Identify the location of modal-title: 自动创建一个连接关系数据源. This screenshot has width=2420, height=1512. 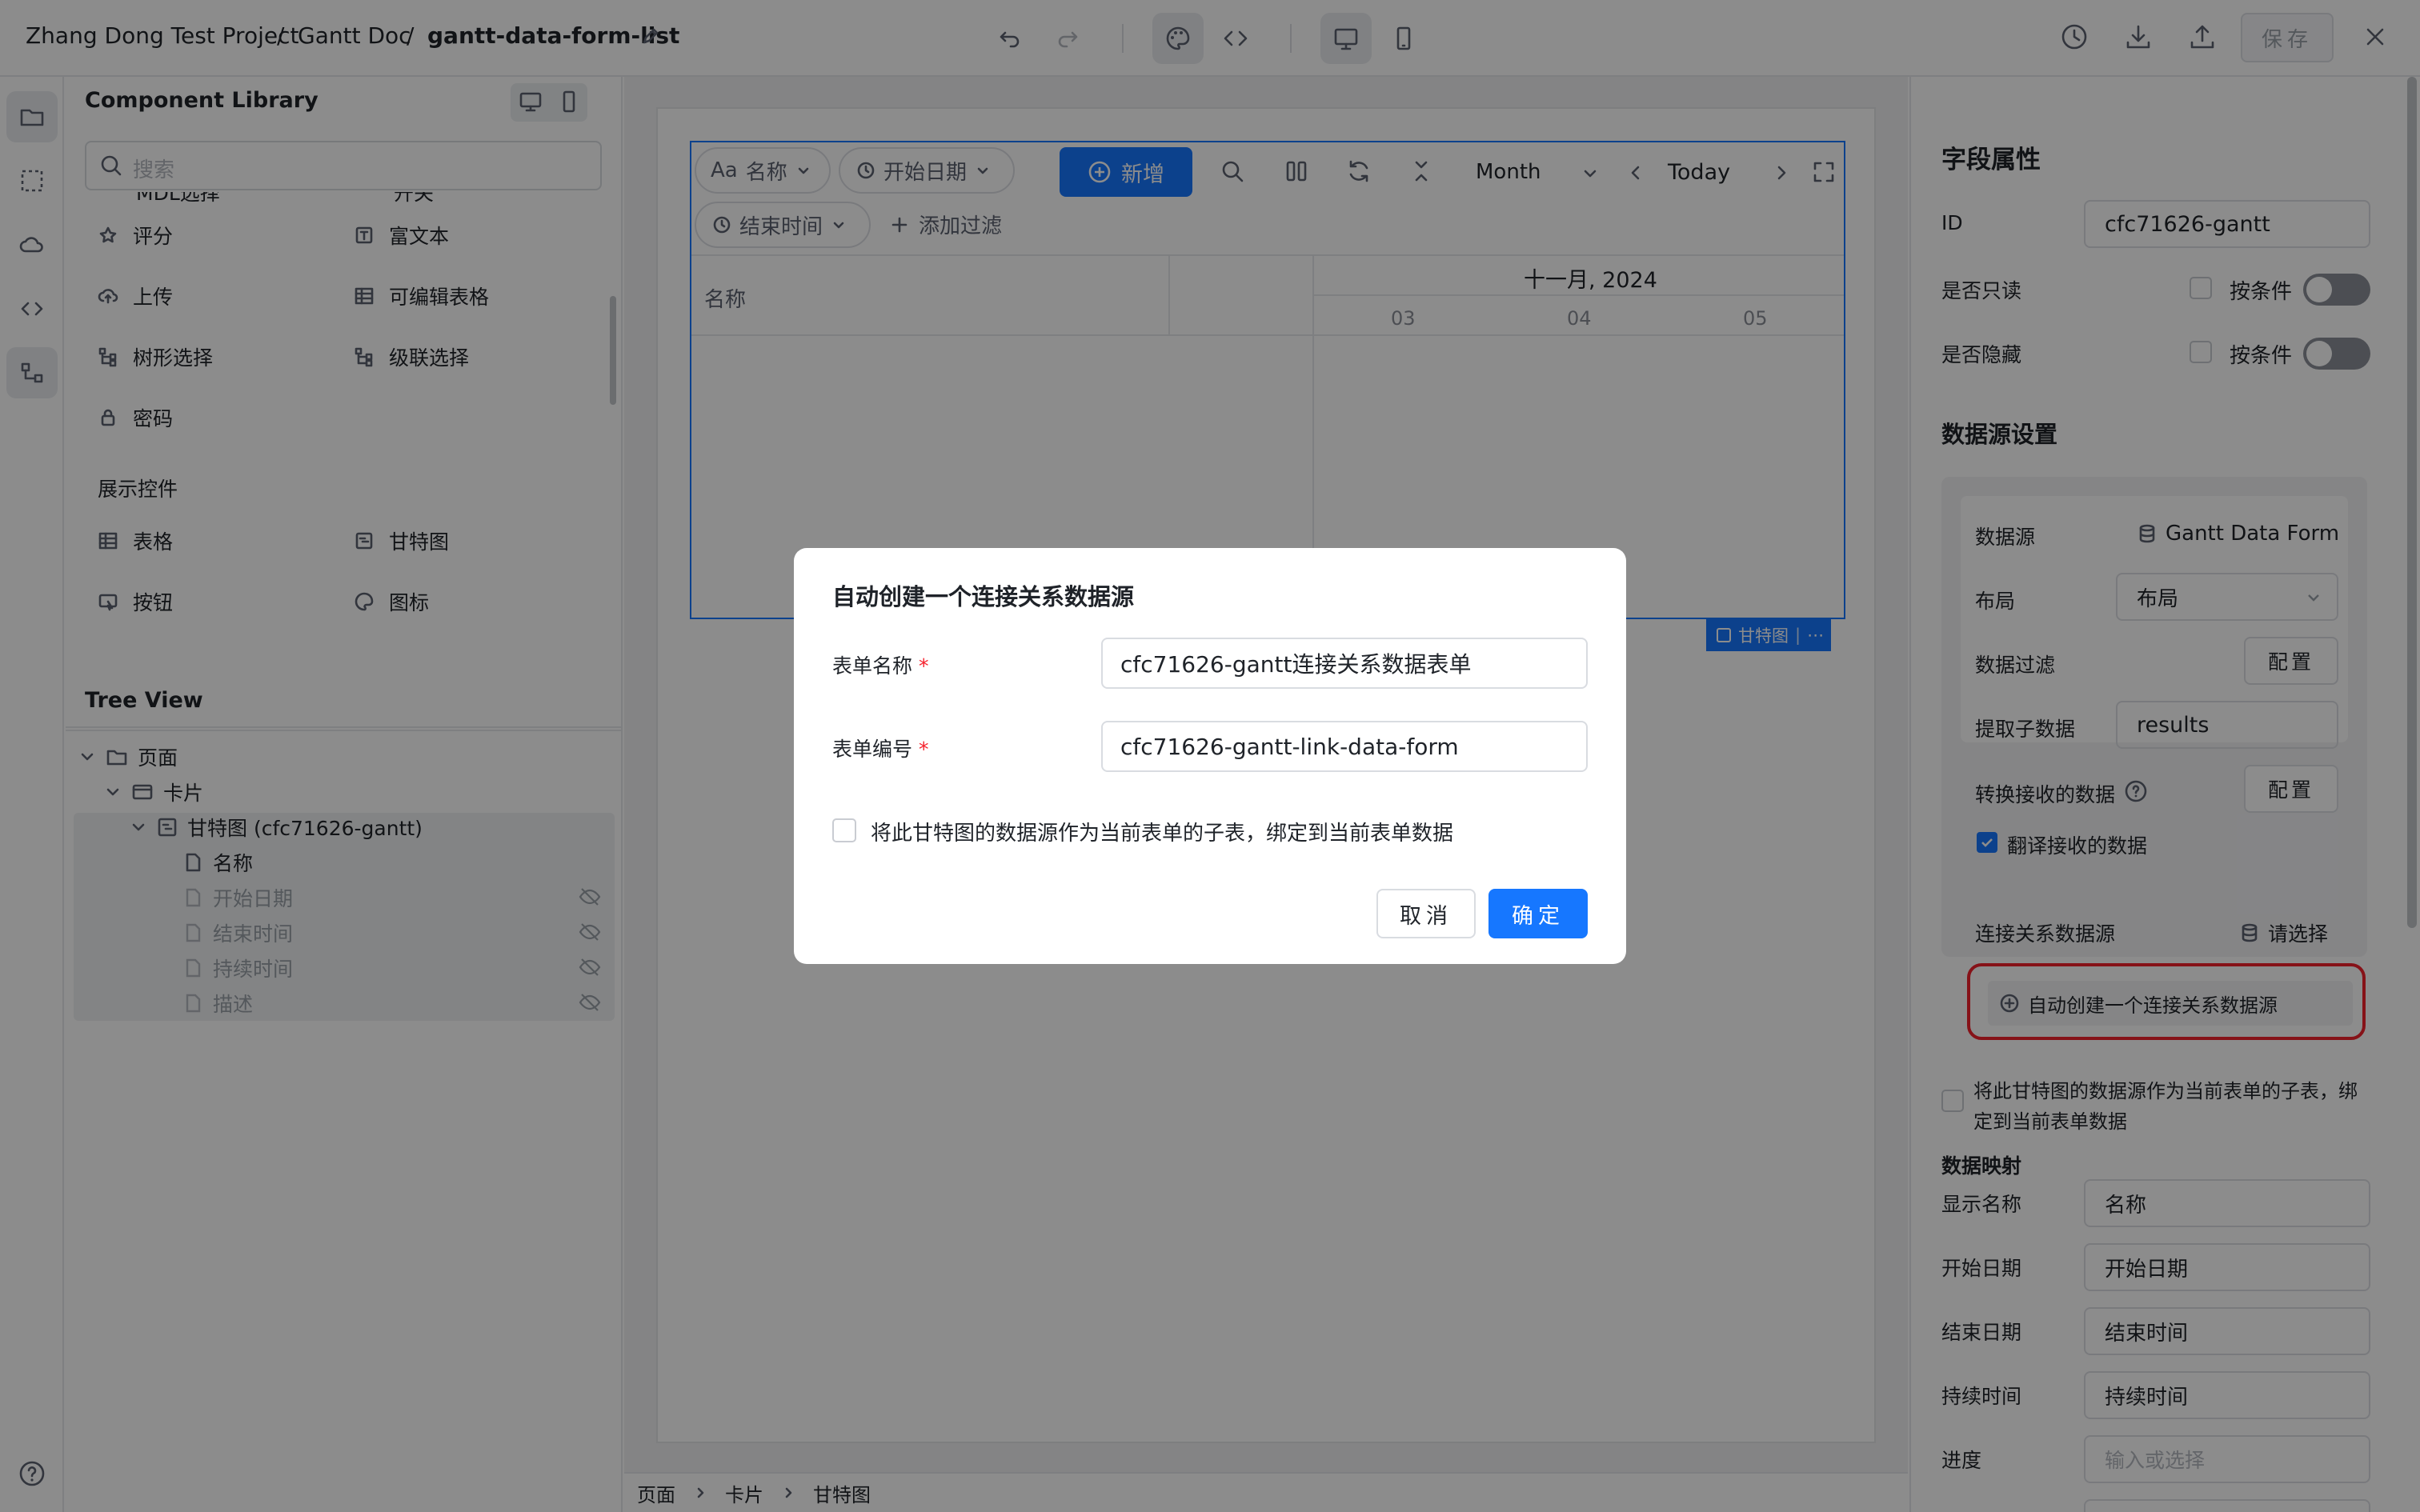
(983, 596).